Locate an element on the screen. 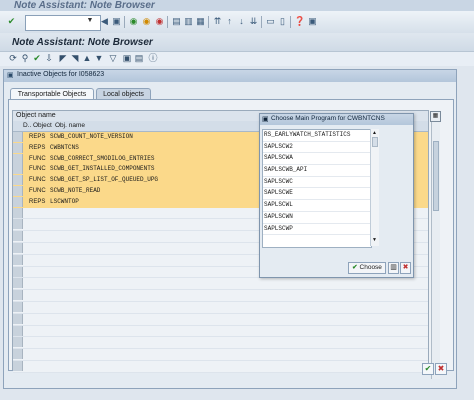 This screenshot has height=400, width=474. cancel-icon: ◉ is located at coordinates (146, 21).